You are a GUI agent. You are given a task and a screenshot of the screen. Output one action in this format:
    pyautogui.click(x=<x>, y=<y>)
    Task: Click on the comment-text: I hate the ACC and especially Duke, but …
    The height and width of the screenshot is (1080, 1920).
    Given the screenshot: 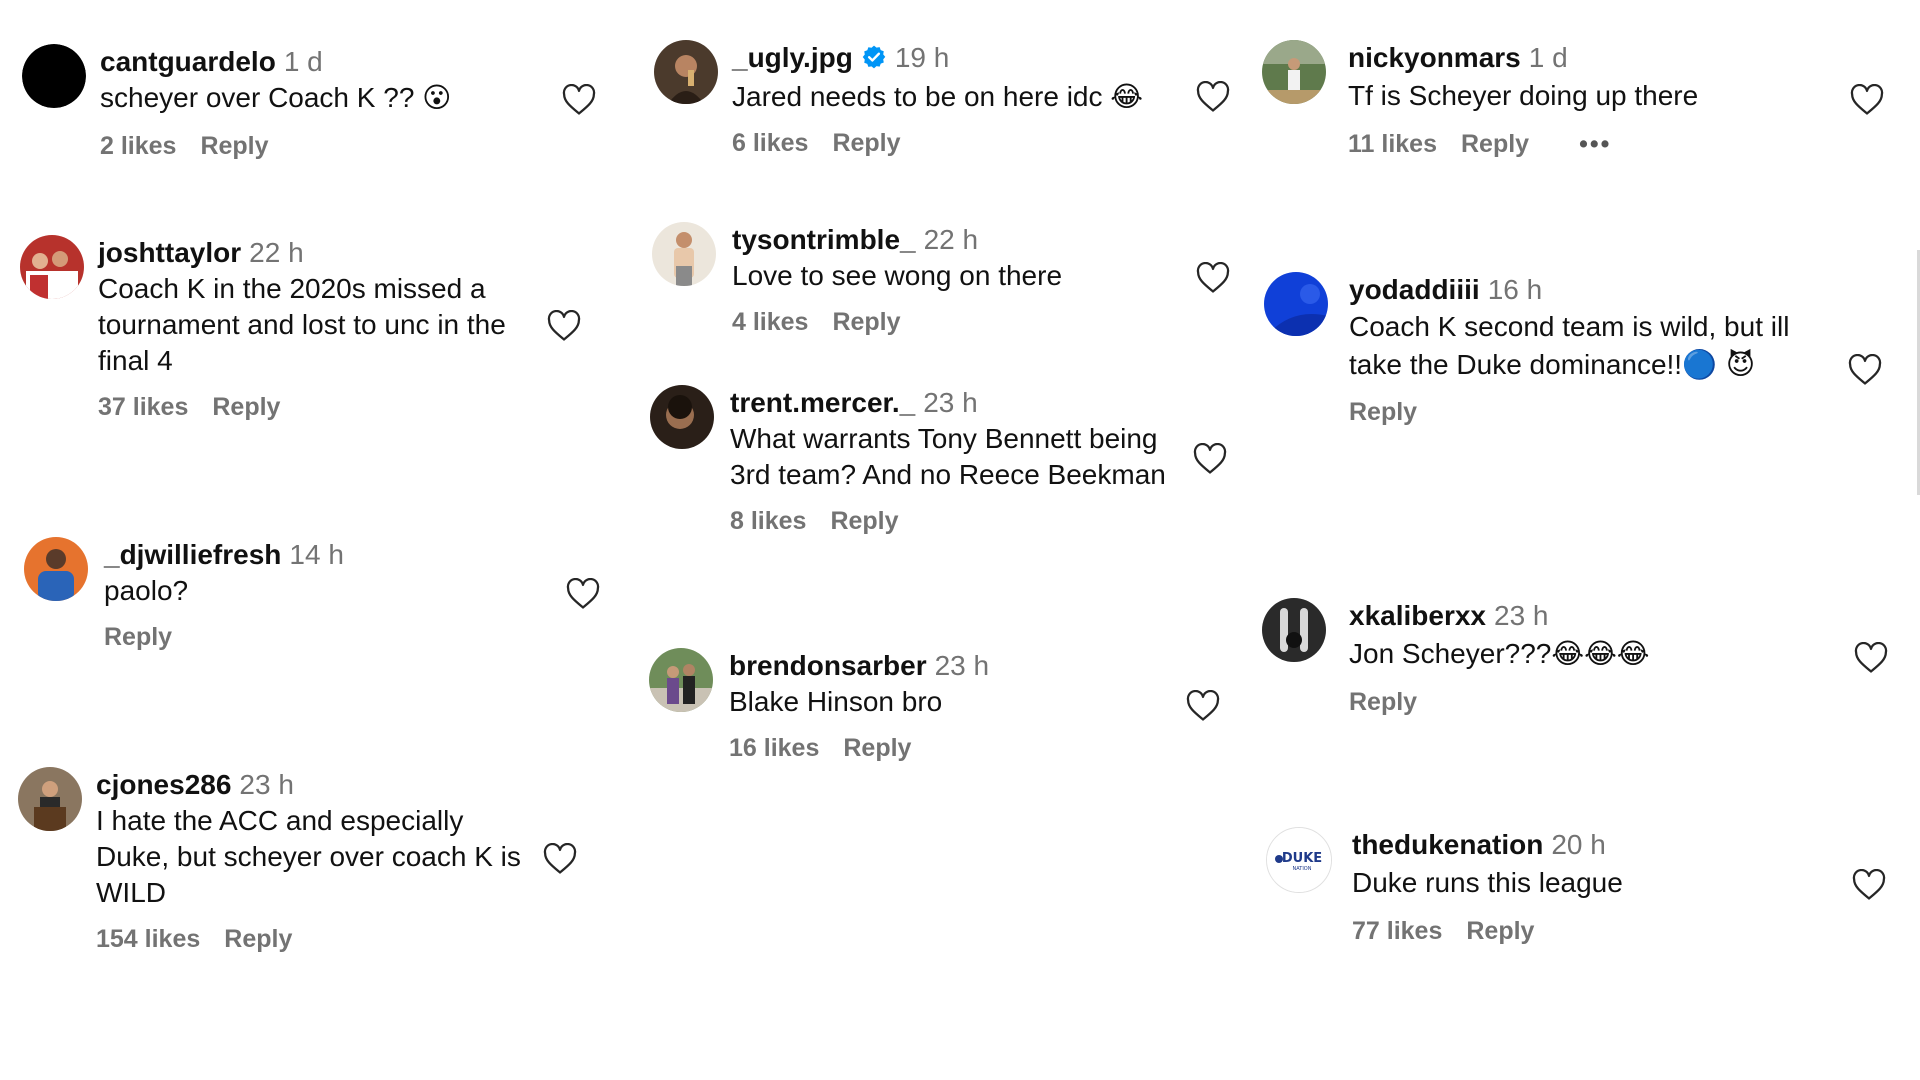 What is the action you would take?
    pyautogui.click(x=308, y=856)
    